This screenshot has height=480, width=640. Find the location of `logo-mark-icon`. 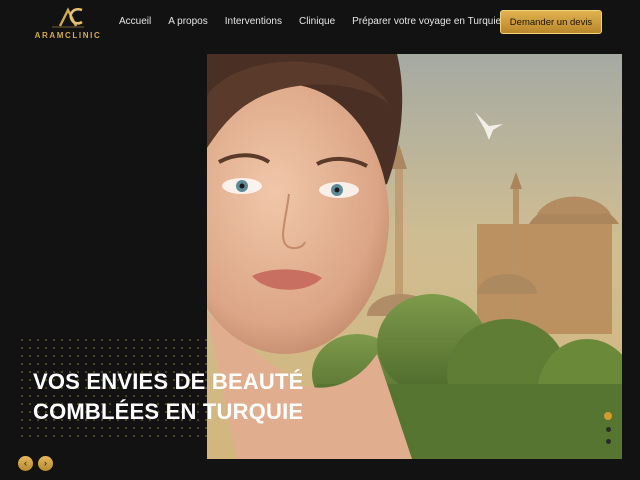

logo-mark-icon is located at coordinates (68, 17).